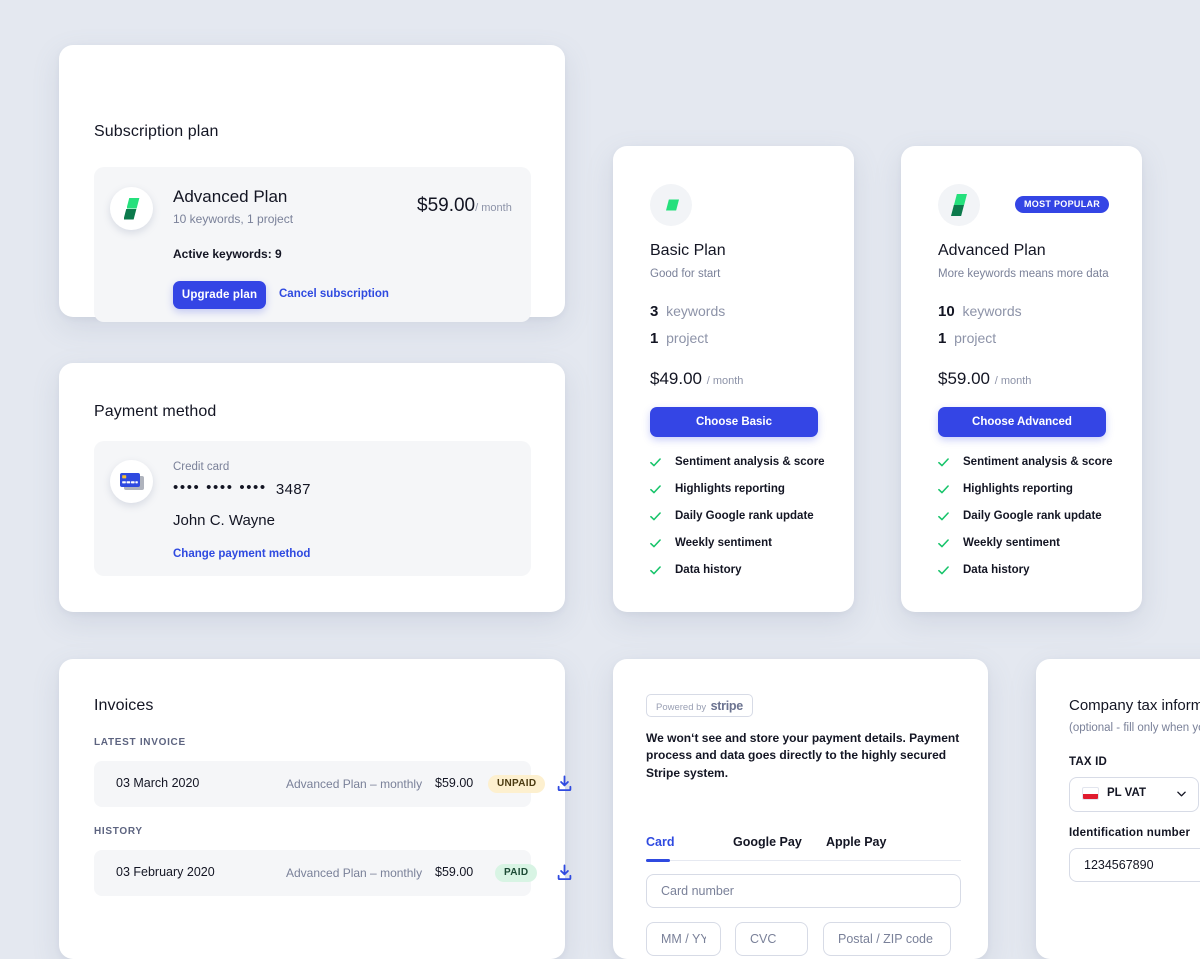 Image resolution: width=1200 pixels, height=959 pixels. I want to click on basic-feature-label: Sentiment analysis & score, so click(750, 462).